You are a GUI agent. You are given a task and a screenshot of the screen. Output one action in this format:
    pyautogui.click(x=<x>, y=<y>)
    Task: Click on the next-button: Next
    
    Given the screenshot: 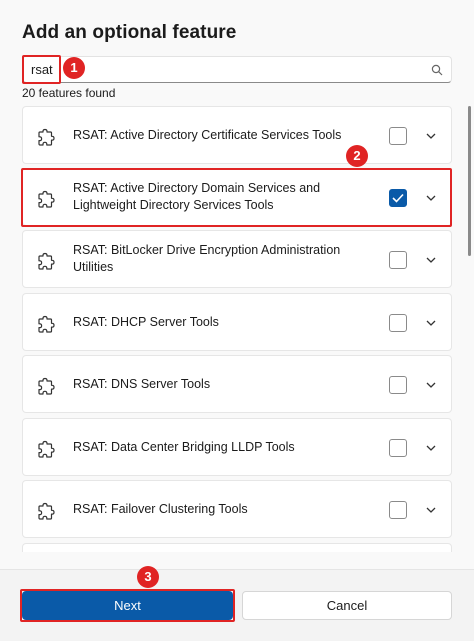 What is the action you would take?
    pyautogui.click(x=127, y=605)
    